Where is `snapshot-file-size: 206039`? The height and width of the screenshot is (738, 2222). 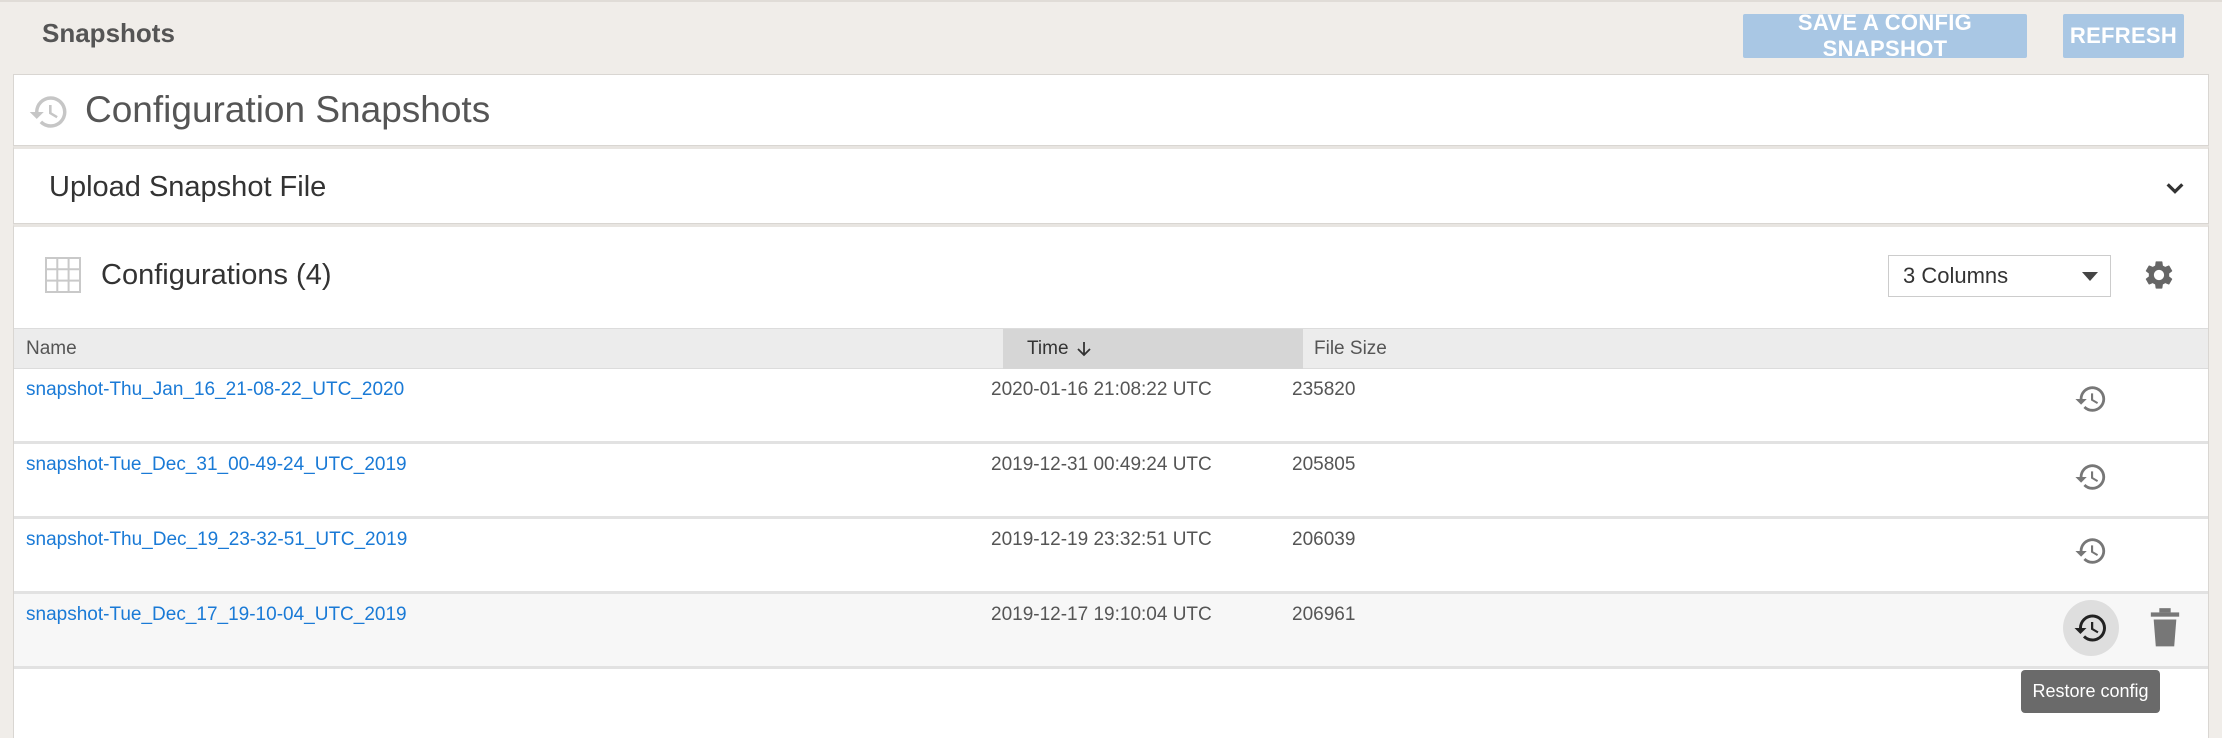
snapshot-file-size: 206039 is located at coordinates (1324, 539).